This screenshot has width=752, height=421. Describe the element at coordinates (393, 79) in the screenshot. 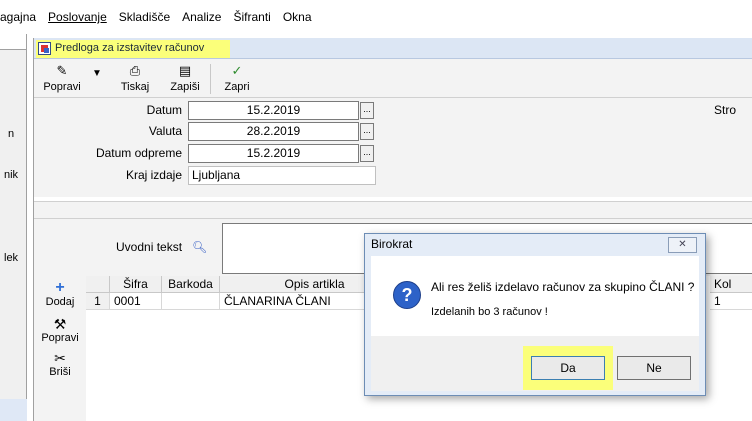

I see `toolbar: ✎ Popravi ▼ ⎙ Tiskaj ▤ Zapiši ✓ Zapri` at that location.